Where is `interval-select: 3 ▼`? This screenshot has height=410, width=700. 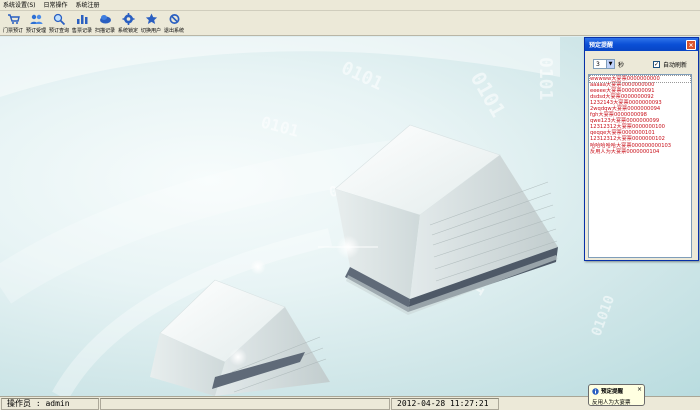
interval-select: 3 ▼ is located at coordinates (604, 64).